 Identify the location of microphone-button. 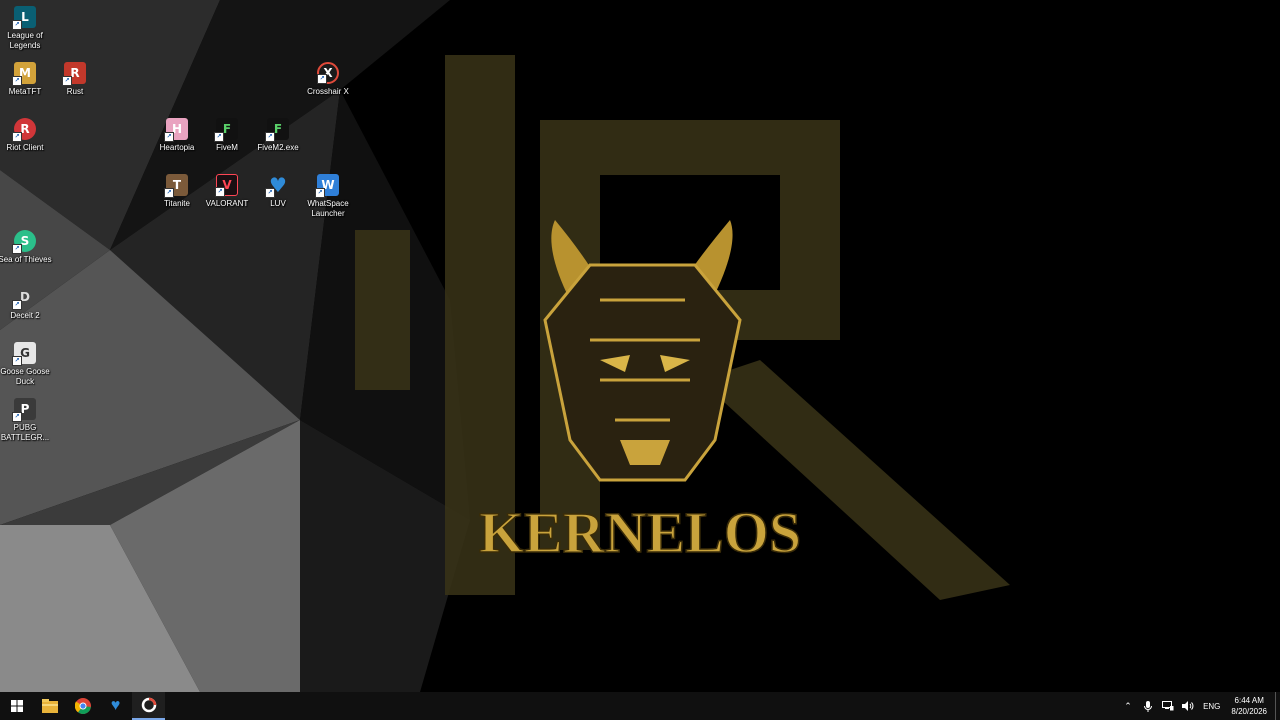
(1148, 706).